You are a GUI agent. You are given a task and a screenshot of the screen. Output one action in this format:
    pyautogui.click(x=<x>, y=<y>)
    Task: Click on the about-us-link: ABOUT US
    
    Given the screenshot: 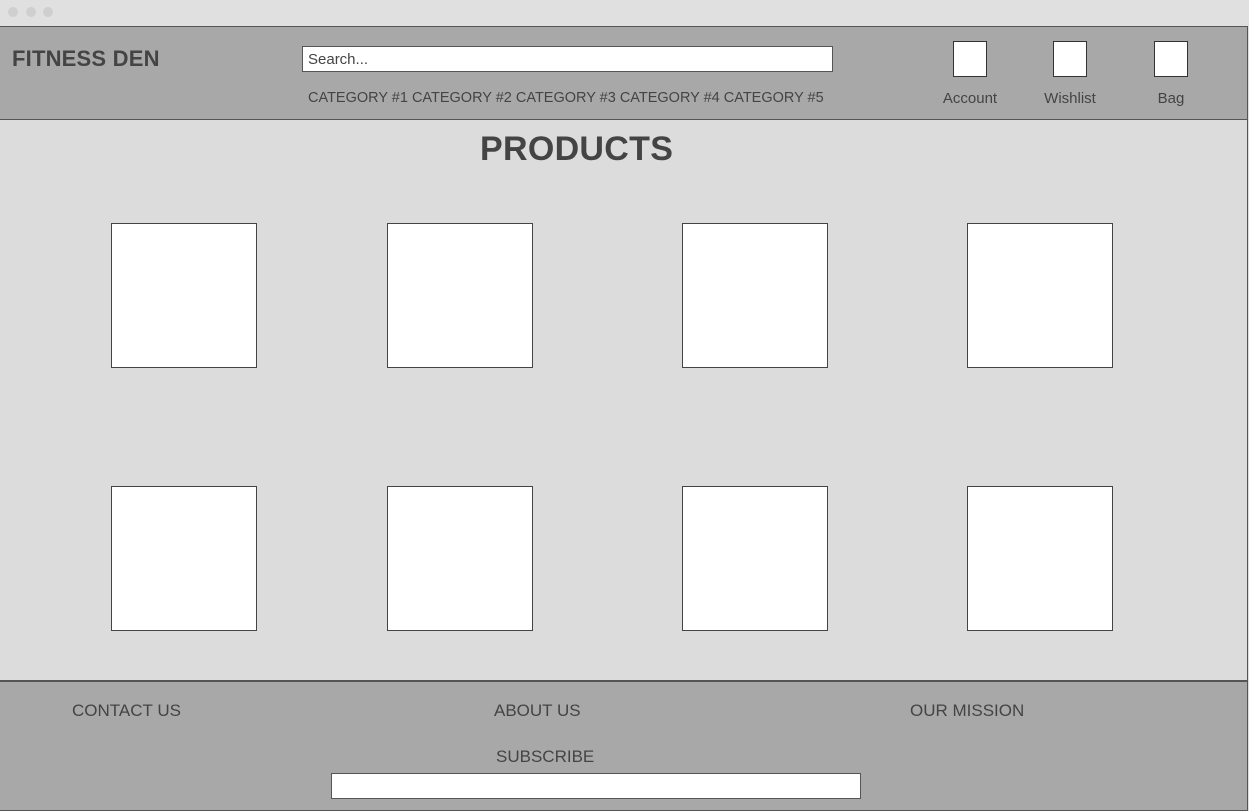 What is the action you would take?
    pyautogui.click(x=537, y=711)
    